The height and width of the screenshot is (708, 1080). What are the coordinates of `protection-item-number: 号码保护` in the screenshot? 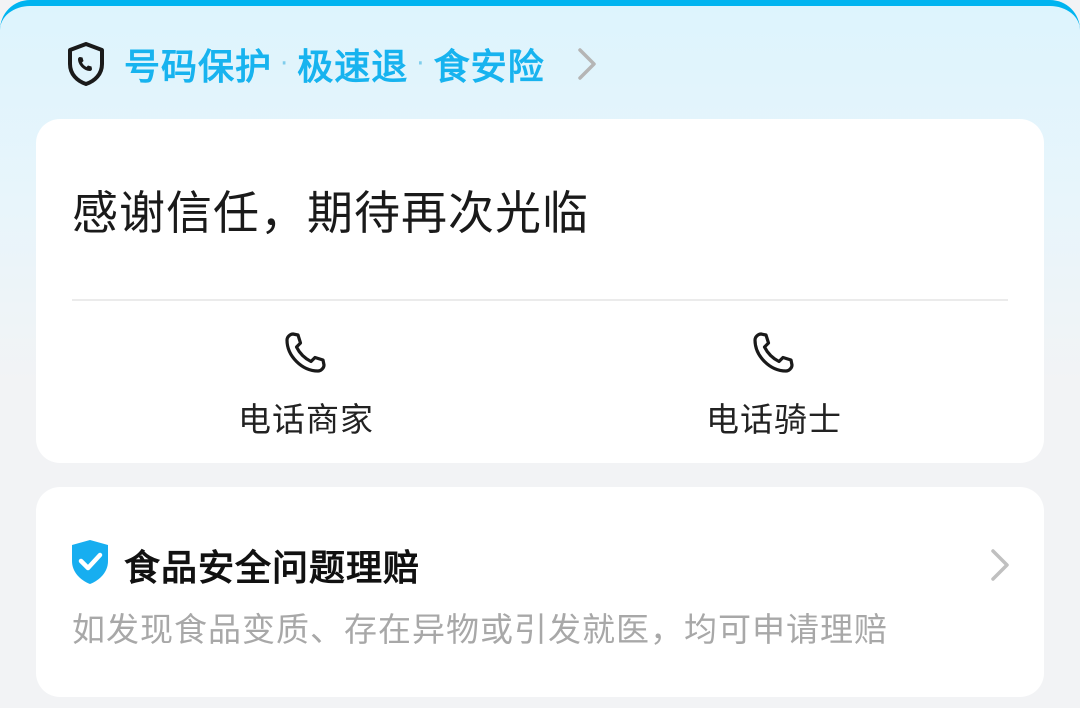 It's located at (198, 67).